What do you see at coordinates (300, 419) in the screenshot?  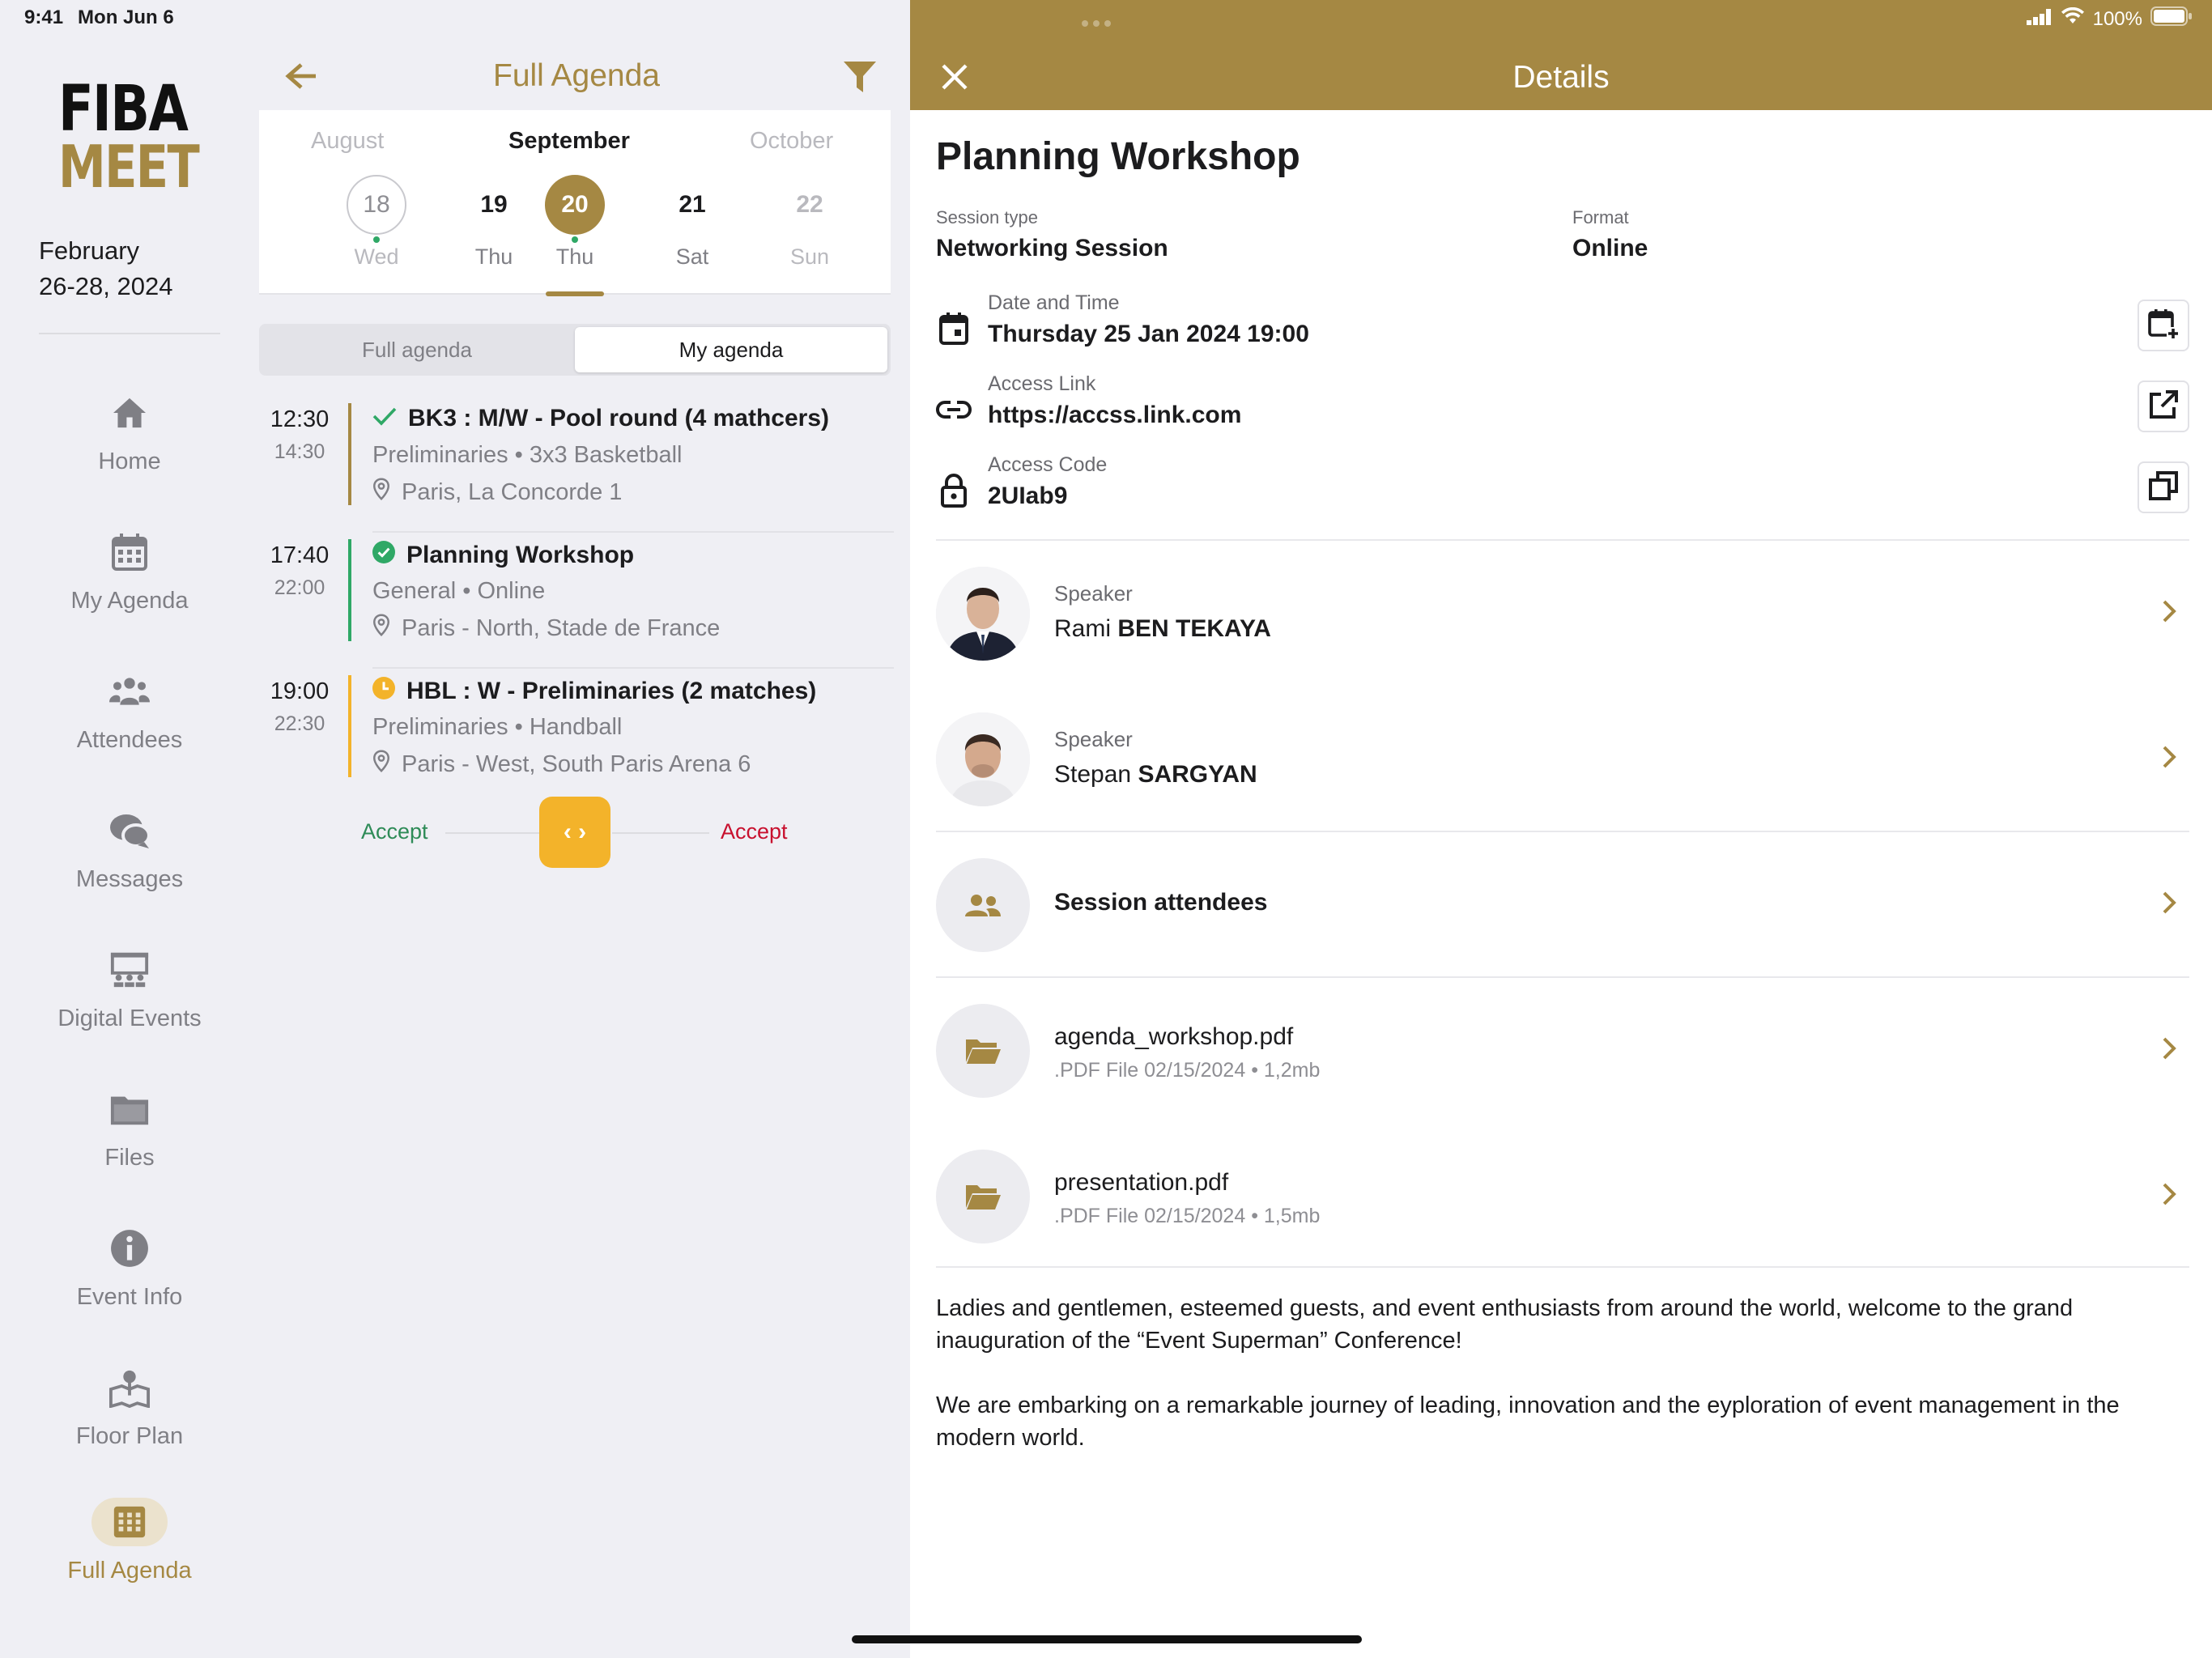 I see `session-start: 12:30` at bounding box center [300, 419].